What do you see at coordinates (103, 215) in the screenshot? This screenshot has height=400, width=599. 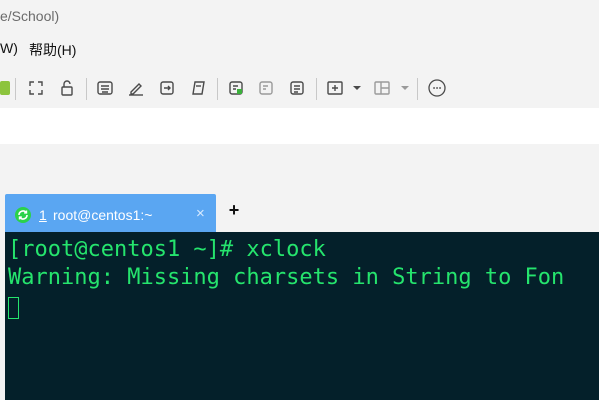 I see `tab-label: root@centos1:~` at bounding box center [103, 215].